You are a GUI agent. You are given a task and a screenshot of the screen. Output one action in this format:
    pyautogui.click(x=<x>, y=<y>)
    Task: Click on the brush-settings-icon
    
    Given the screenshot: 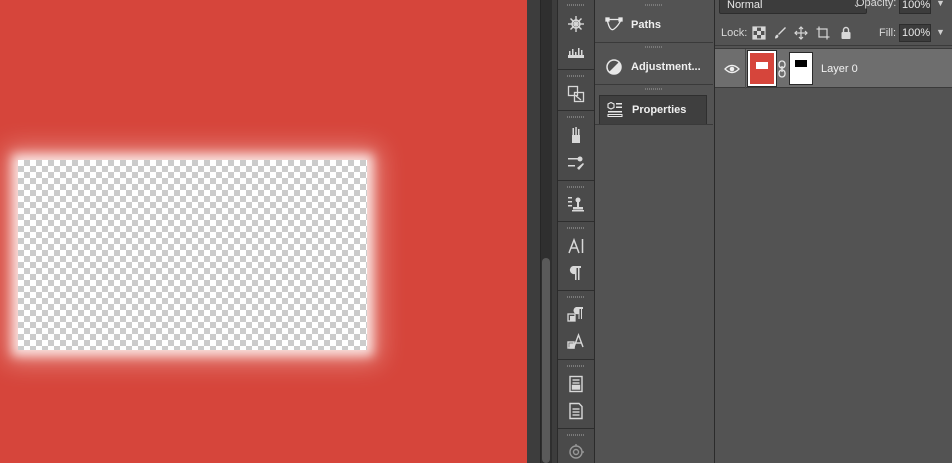 What is the action you would take?
    pyautogui.click(x=576, y=163)
    